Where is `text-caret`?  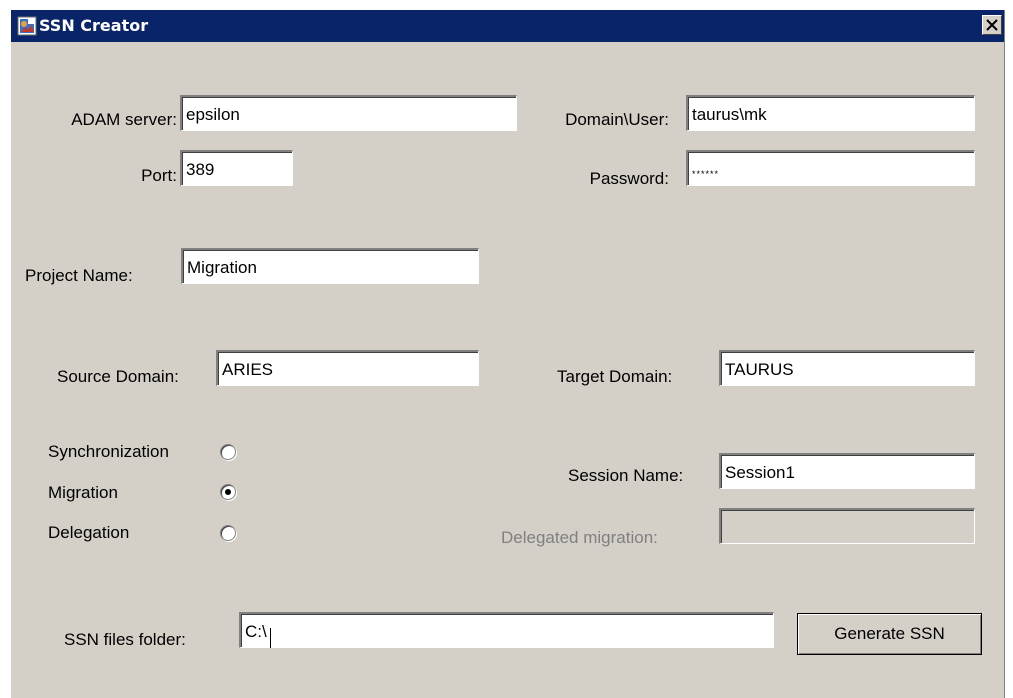 text-caret is located at coordinates (270, 638).